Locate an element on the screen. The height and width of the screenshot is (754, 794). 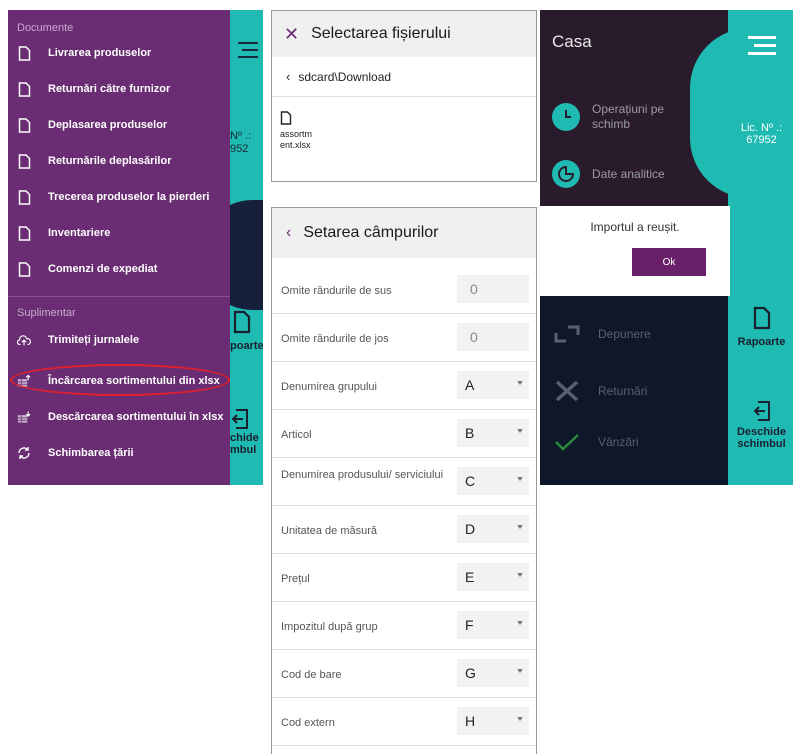
column-select: E is located at coordinates (493, 577).